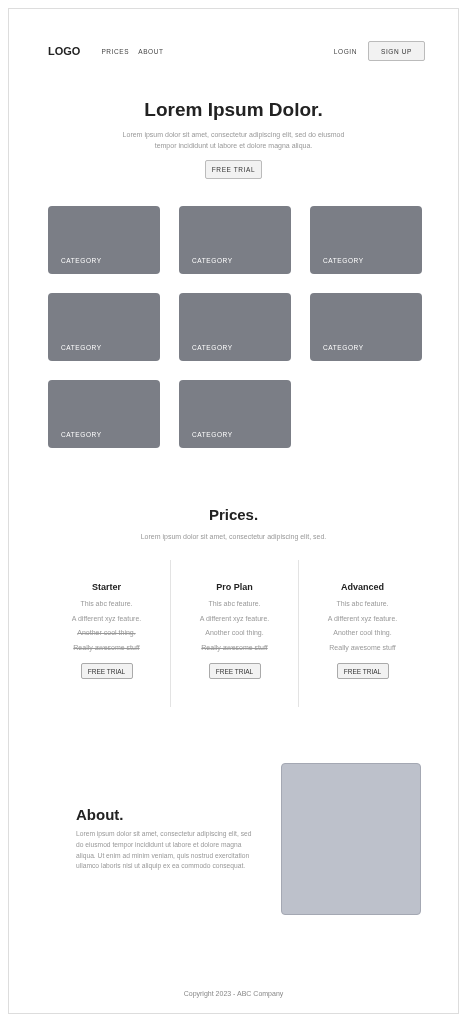 This screenshot has width=467, height=1024. I want to click on logo: LOGO, so click(64, 51).